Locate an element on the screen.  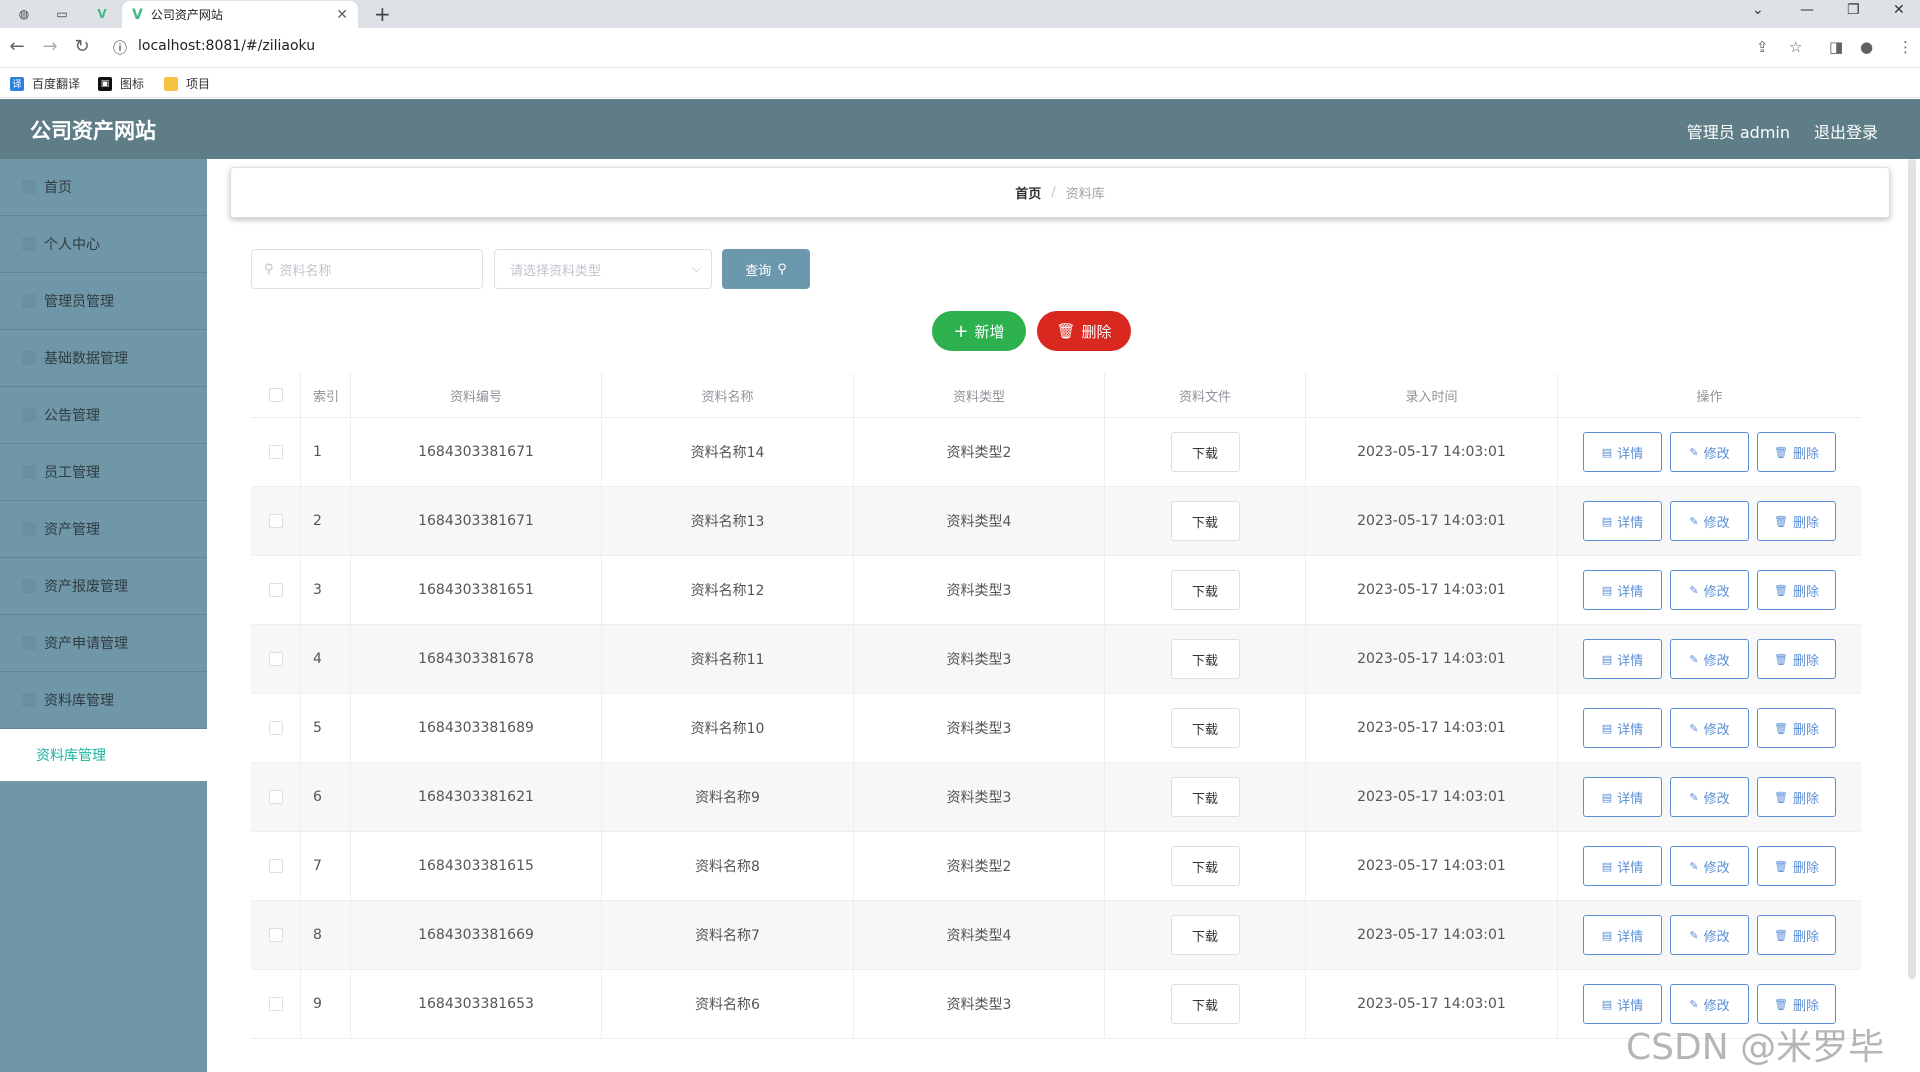
browser-tab-active: V 公司资产网站 ✕ is located at coordinates (240, 14).